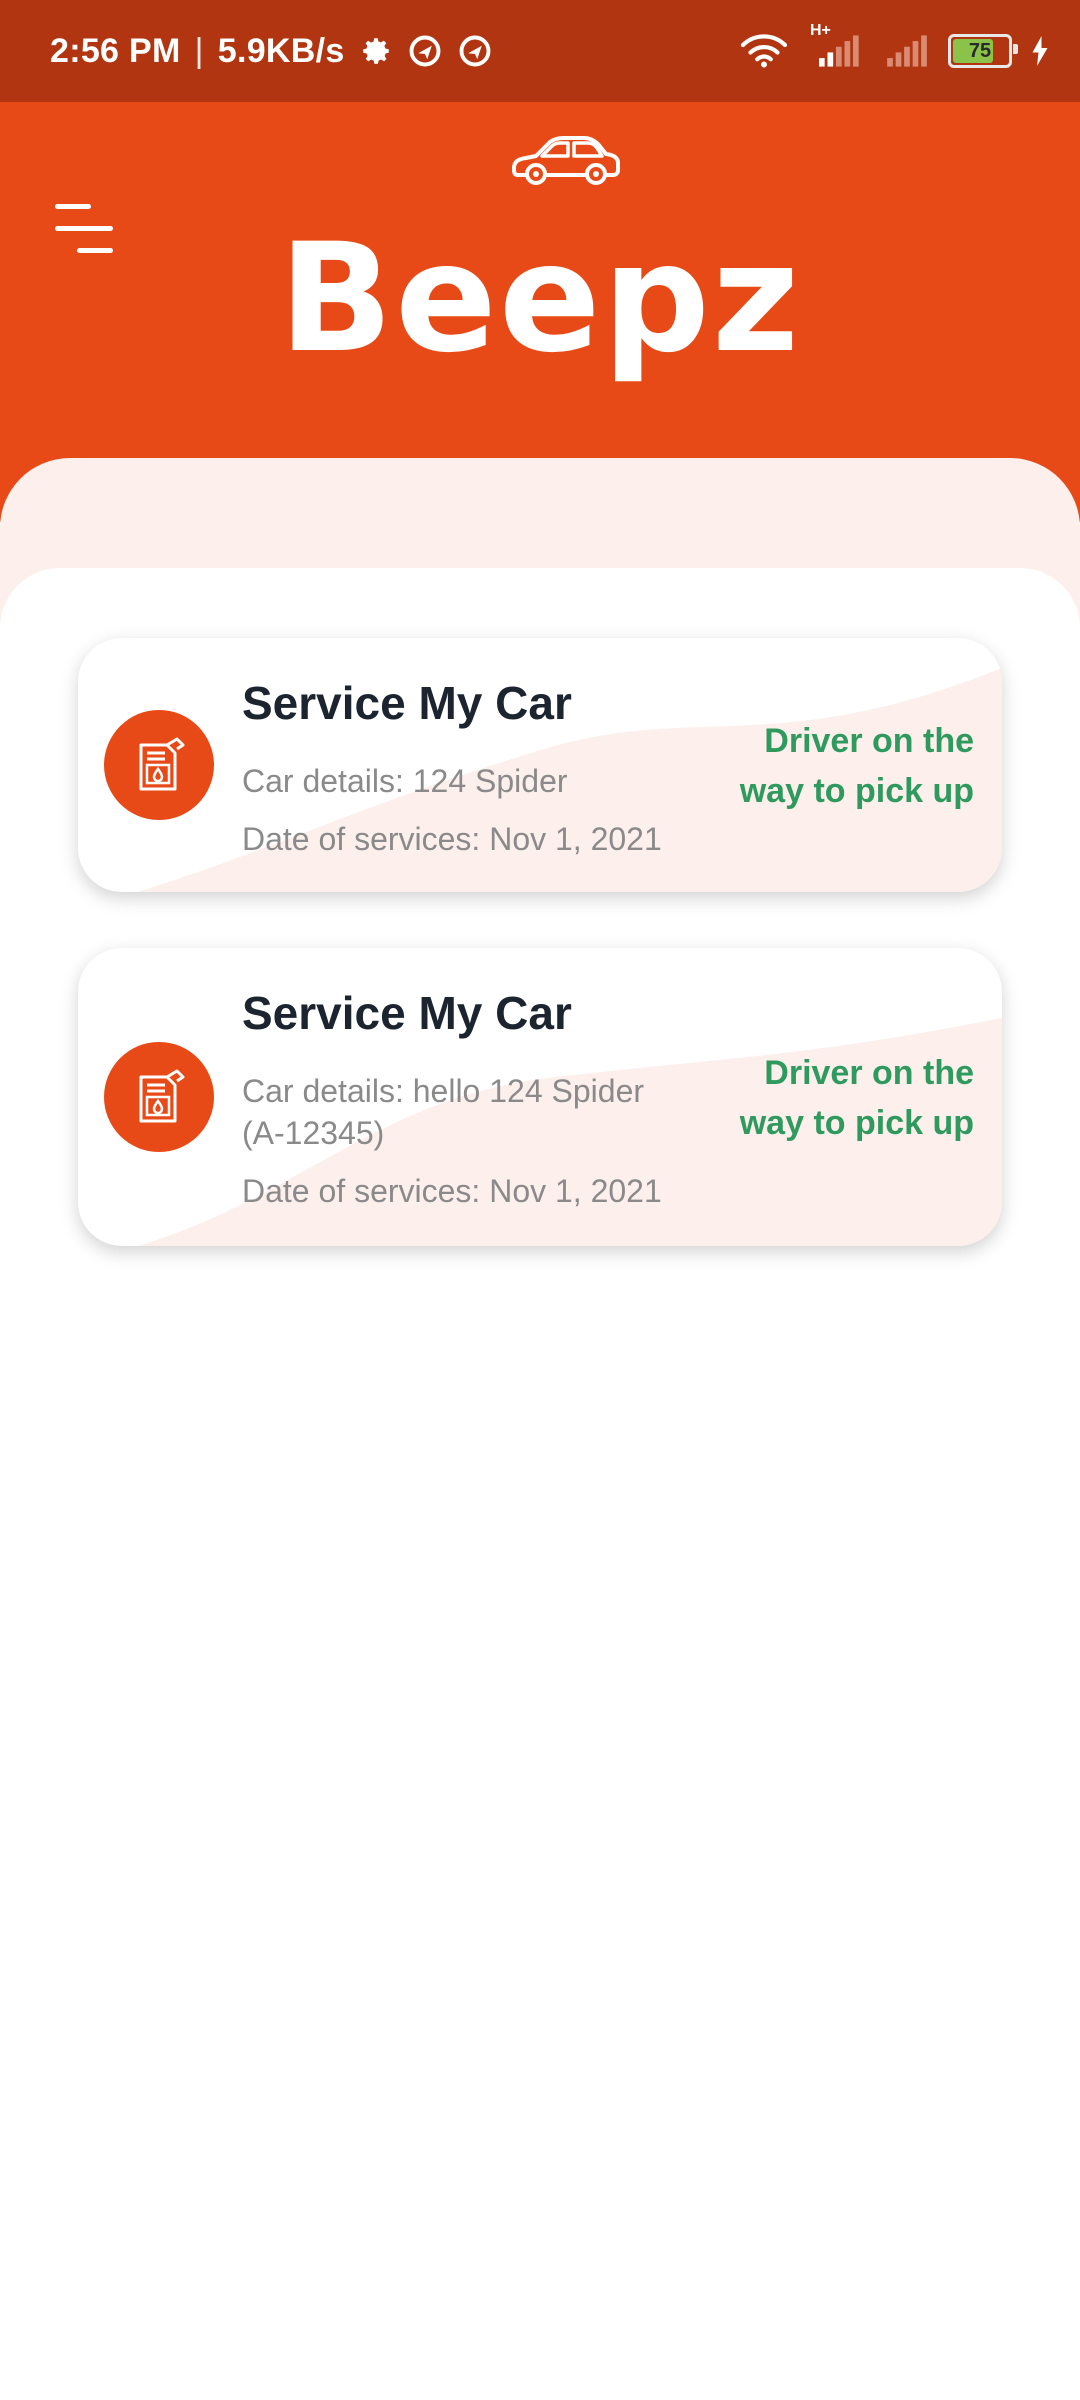 The image size is (1080, 2400). I want to click on signal-icon: H+, so click(836, 45).